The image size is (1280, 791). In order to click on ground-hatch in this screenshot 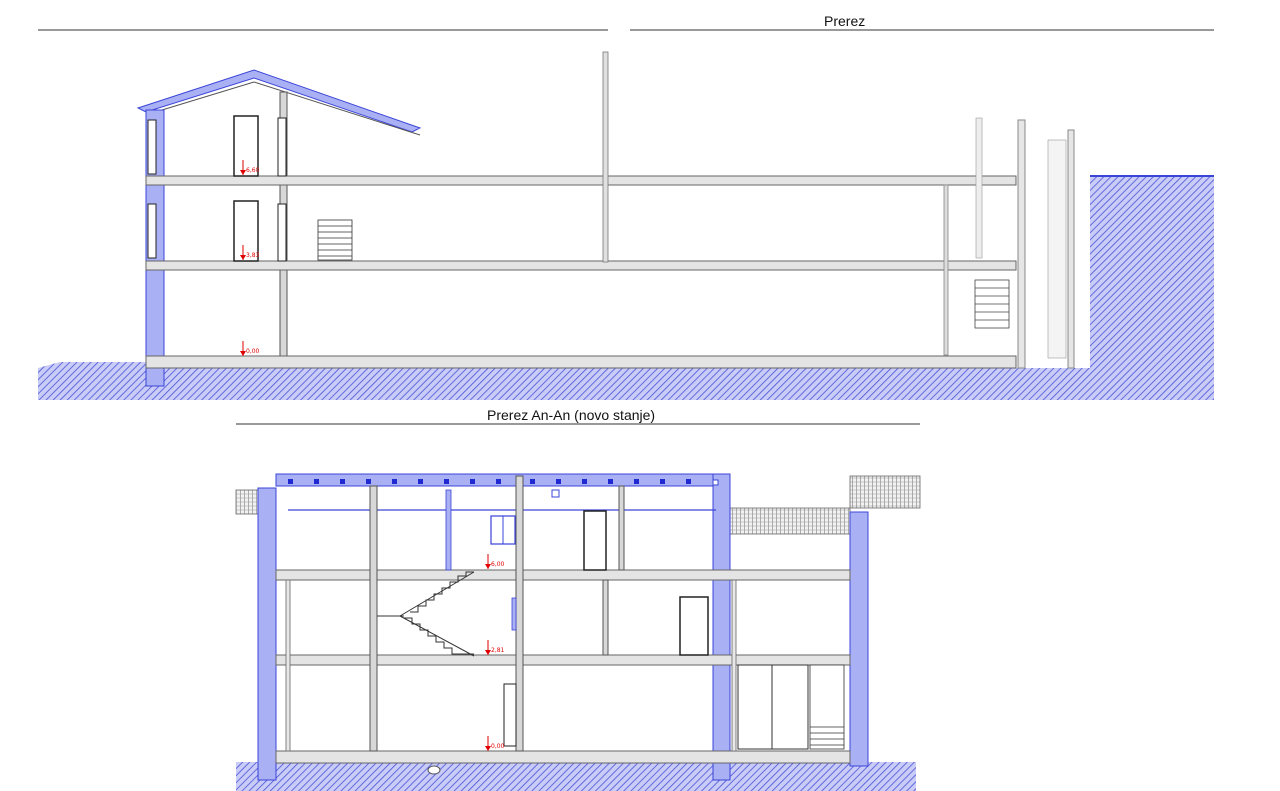, I will do `click(626, 384)`.